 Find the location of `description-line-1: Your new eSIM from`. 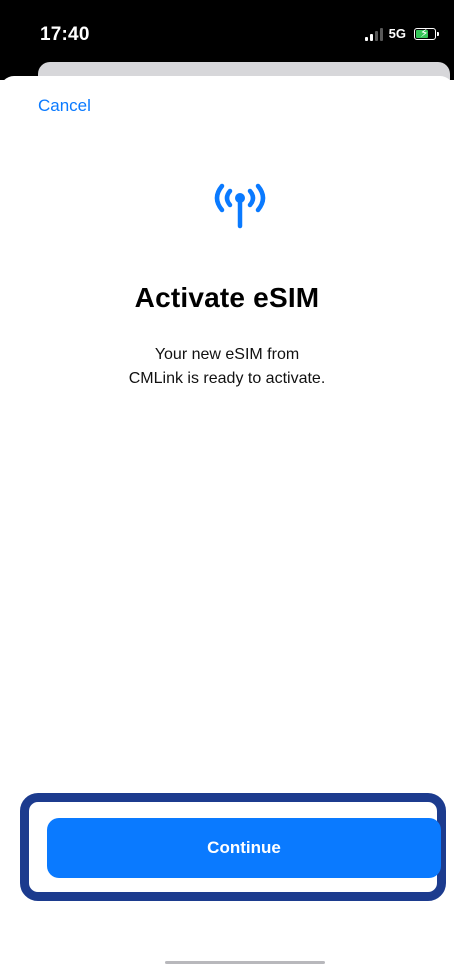

description-line-1: Your new eSIM from is located at coordinates (227, 354).